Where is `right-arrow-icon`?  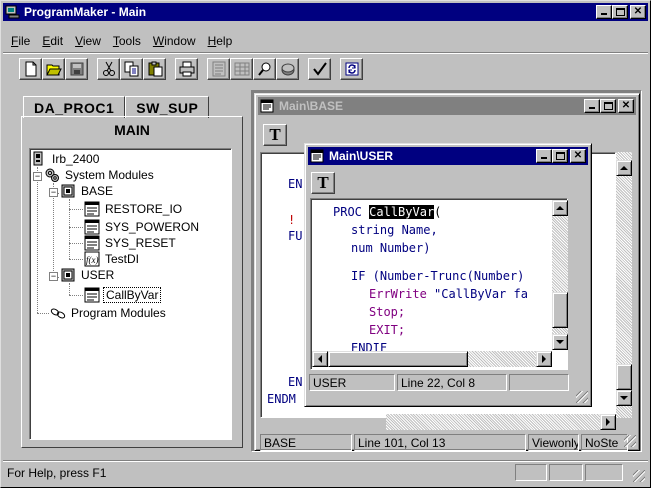
right-arrow-icon is located at coordinates (544, 359).